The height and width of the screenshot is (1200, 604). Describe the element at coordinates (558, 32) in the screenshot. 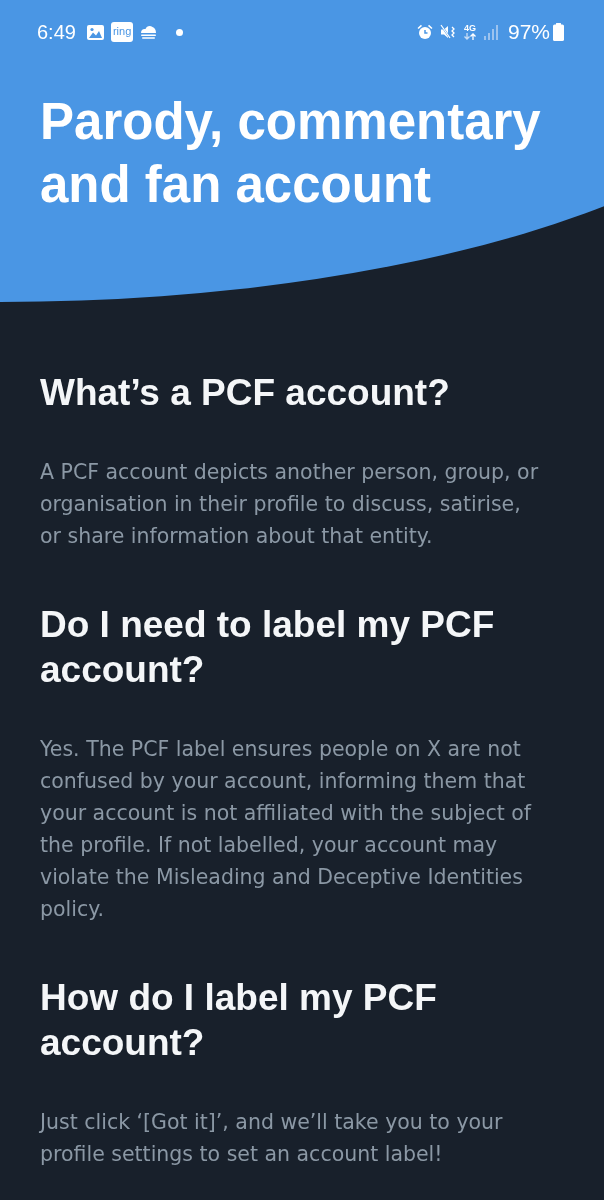

I see `battery-icon` at that location.